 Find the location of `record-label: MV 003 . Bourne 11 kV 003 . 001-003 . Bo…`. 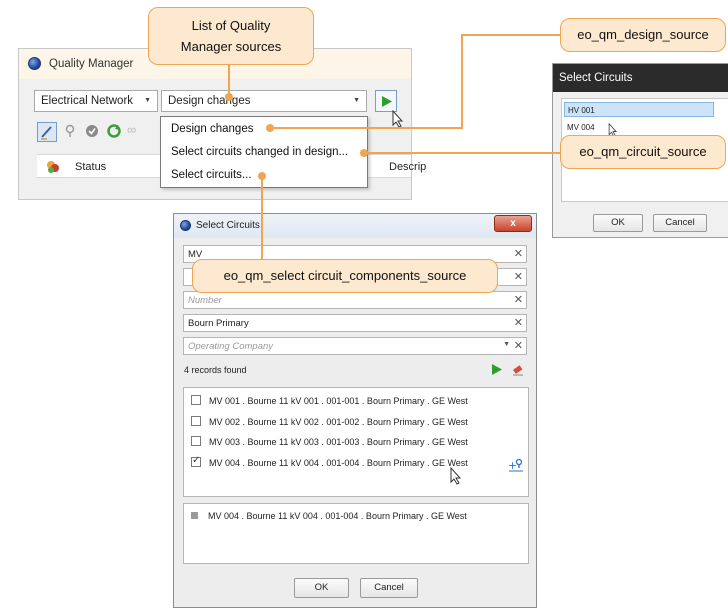

record-label: MV 003 . Bourne 11 kV 003 . 001-003 . Bo… is located at coordinates (338, 442).